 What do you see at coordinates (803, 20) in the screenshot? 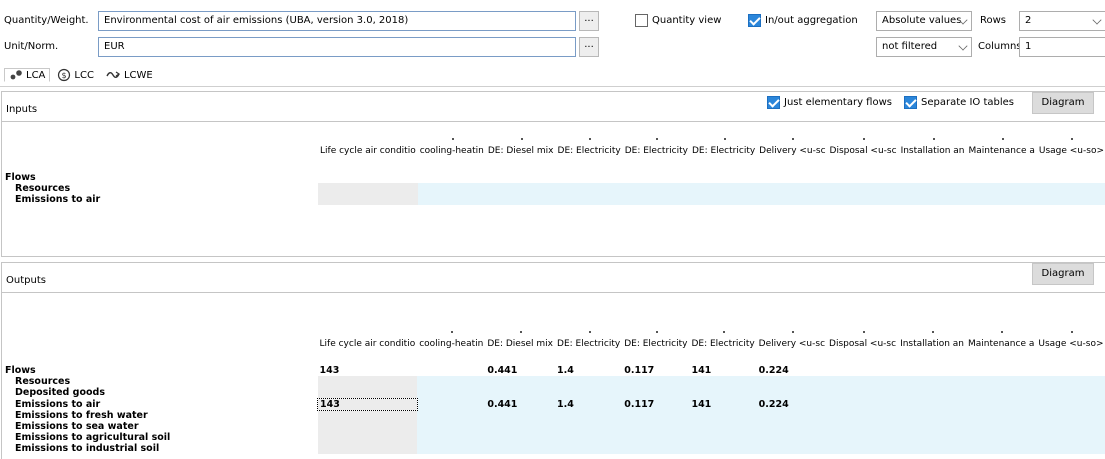
I see `inout-aggregation-checkbox: In/out aggregation` at bounding box center [803, 20].